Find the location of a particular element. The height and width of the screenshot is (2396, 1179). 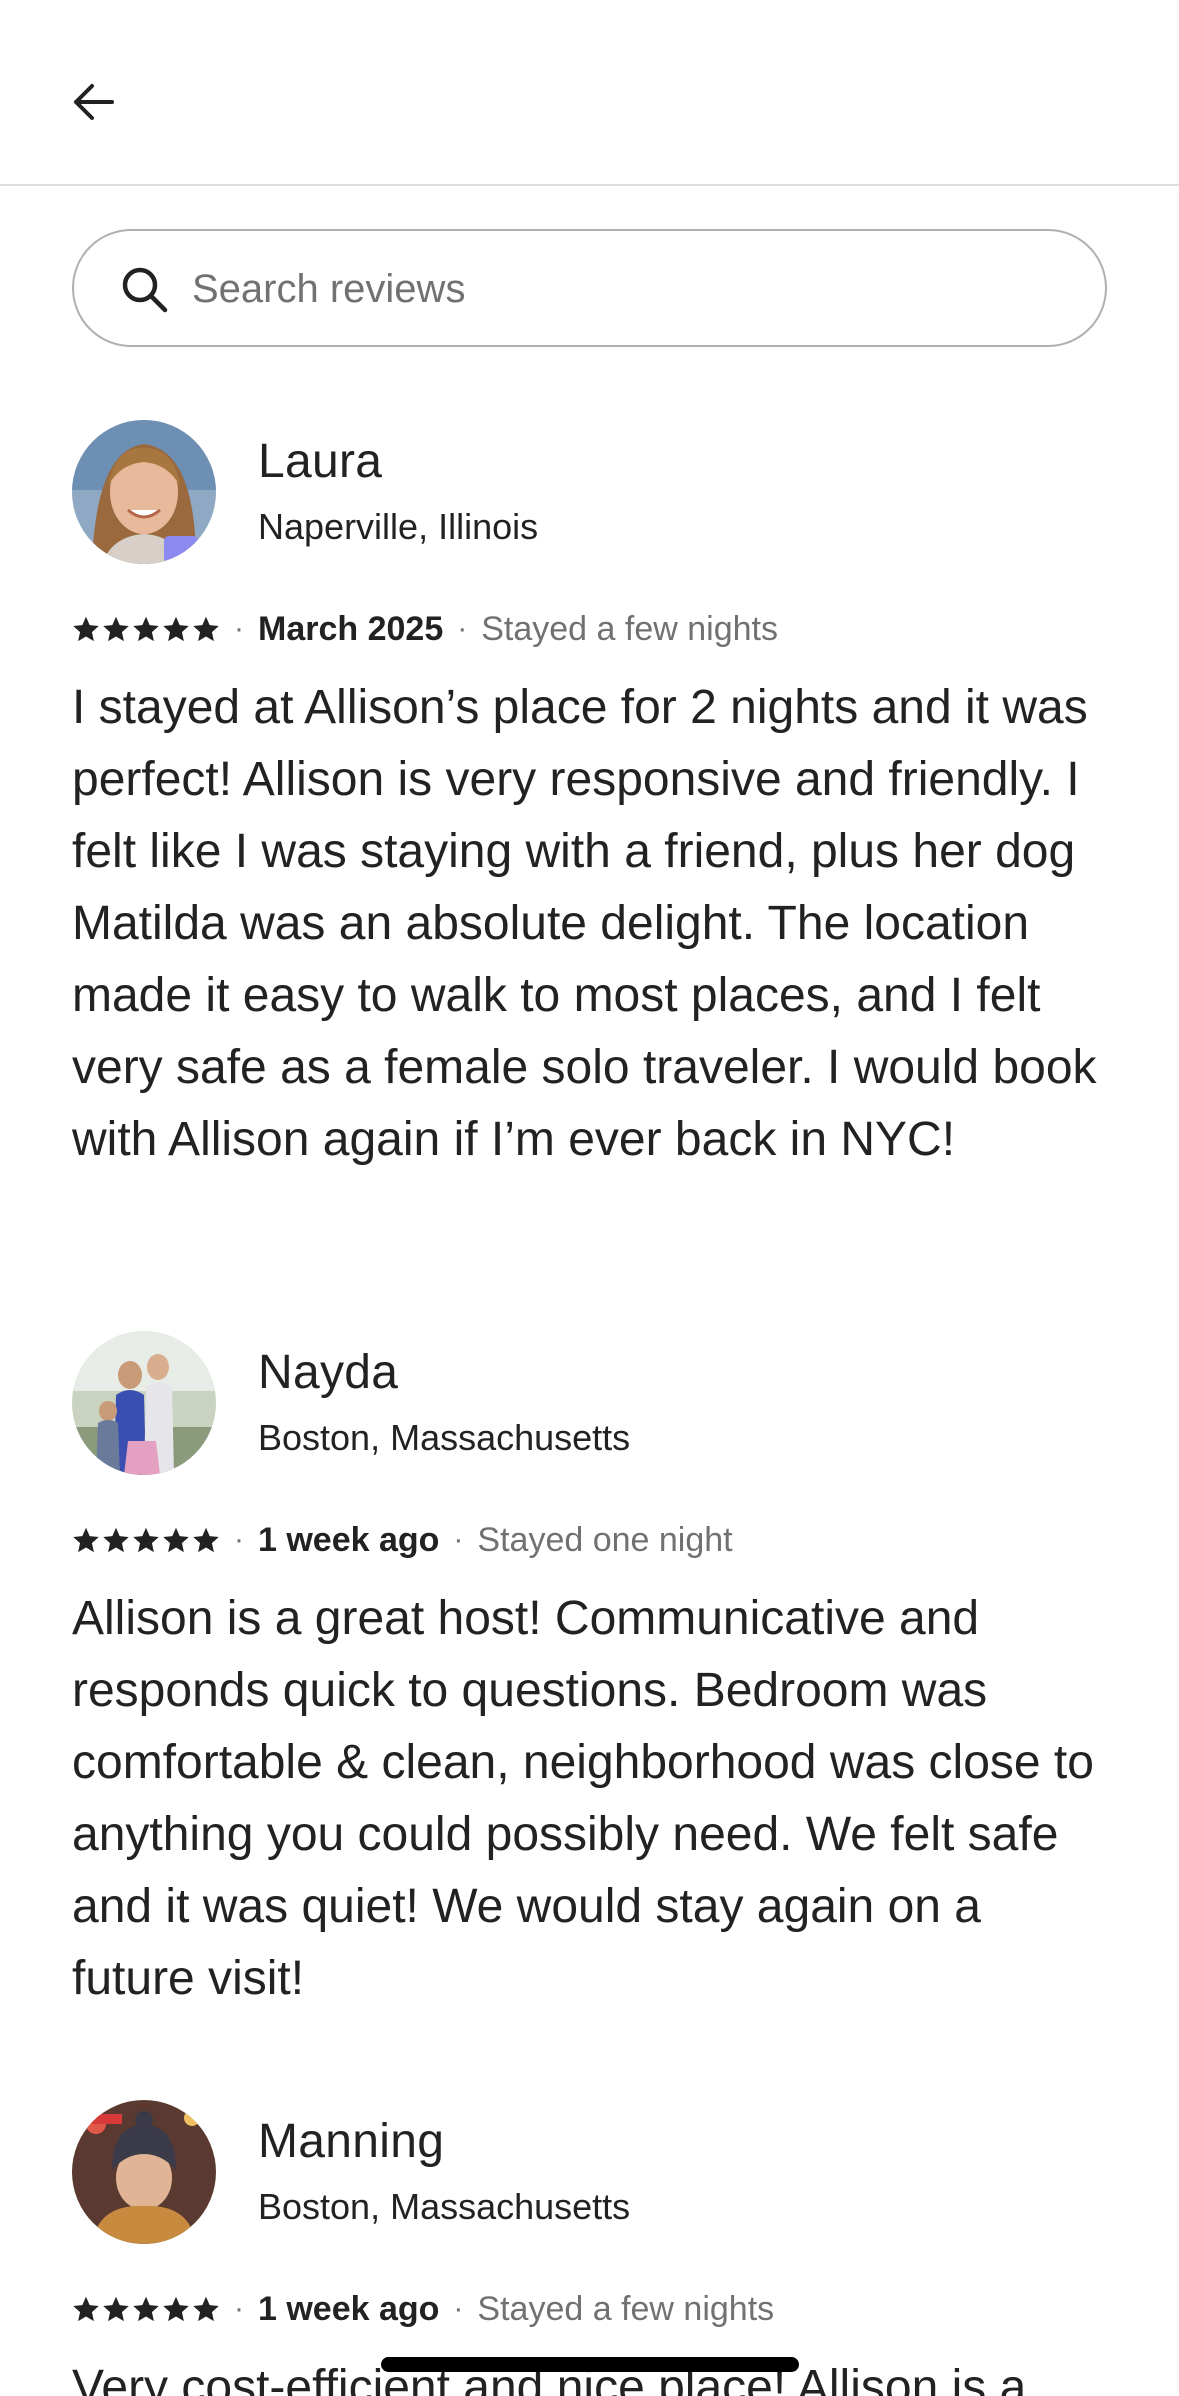

review-meta: · March 2025 · Stayed a few nights is located at coordinates (425, 629).